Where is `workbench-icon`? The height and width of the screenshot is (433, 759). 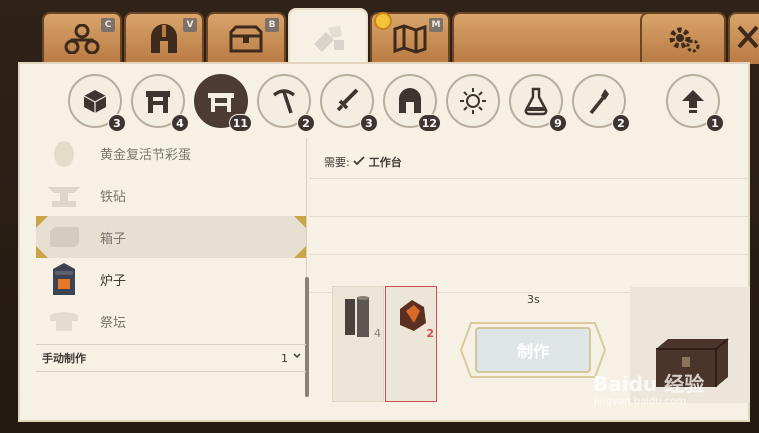
workbench-icon is located at coordinates (221, 102).